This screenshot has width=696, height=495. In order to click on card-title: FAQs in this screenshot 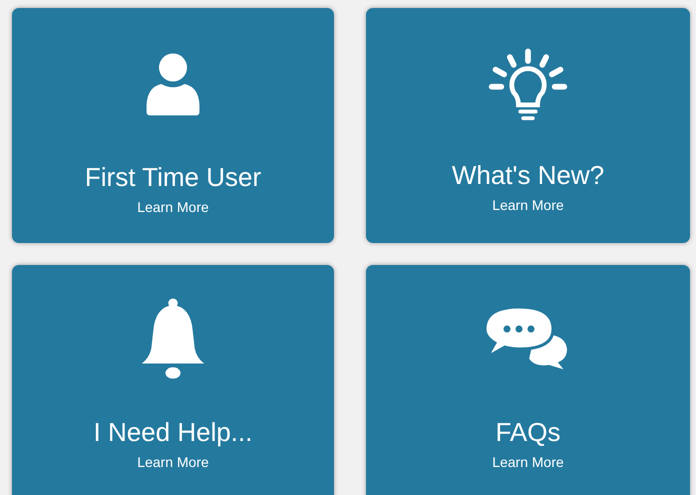, I will do `click(527, 432)`.